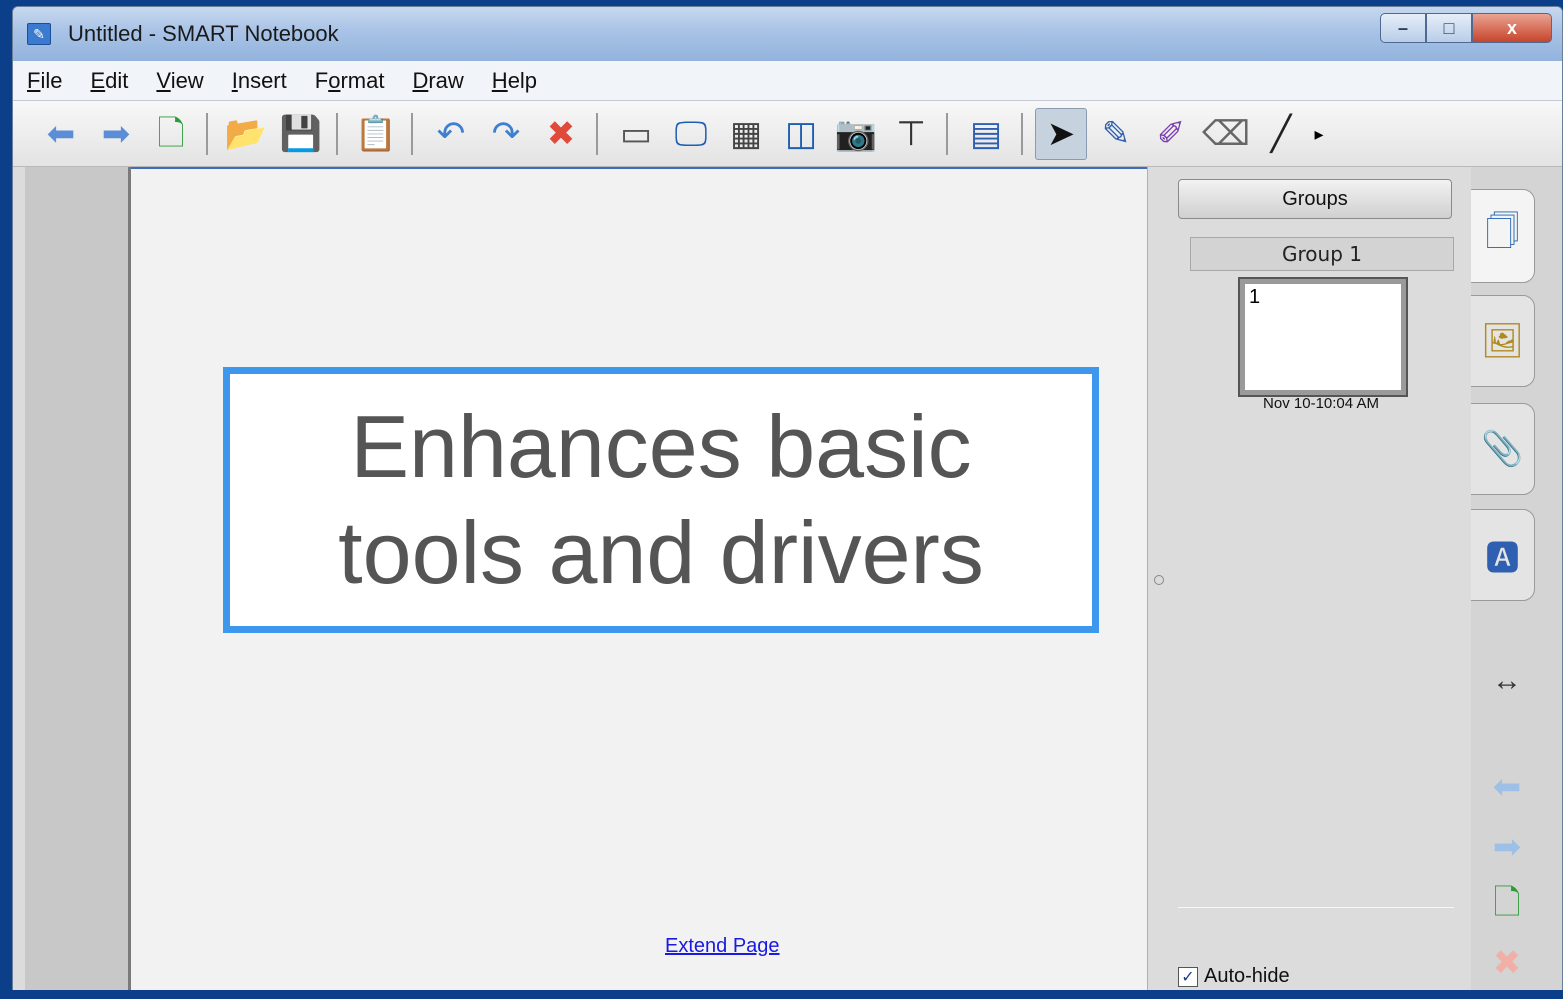 The height and width of the screenshot is (999, 1563). Describe the element at coordinates (117, 80) in the screenshot. I see `menu-label-rest: dit` at that location.